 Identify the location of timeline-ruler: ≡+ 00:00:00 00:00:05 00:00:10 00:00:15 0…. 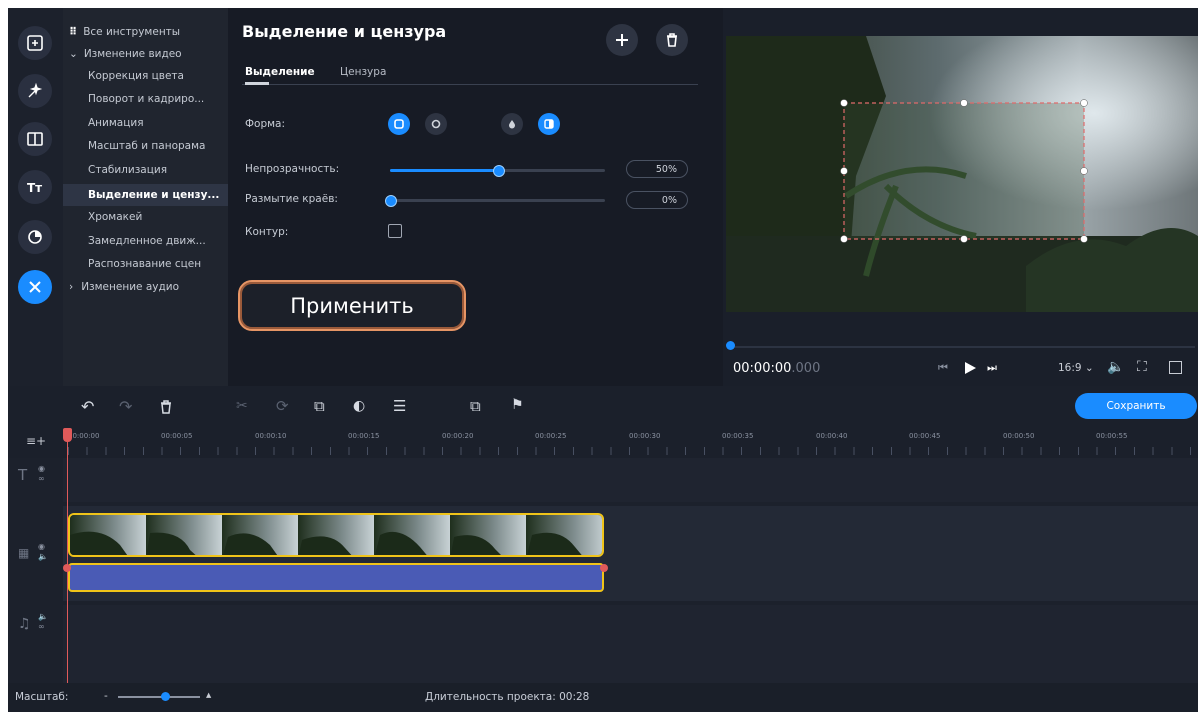
(603, 443).